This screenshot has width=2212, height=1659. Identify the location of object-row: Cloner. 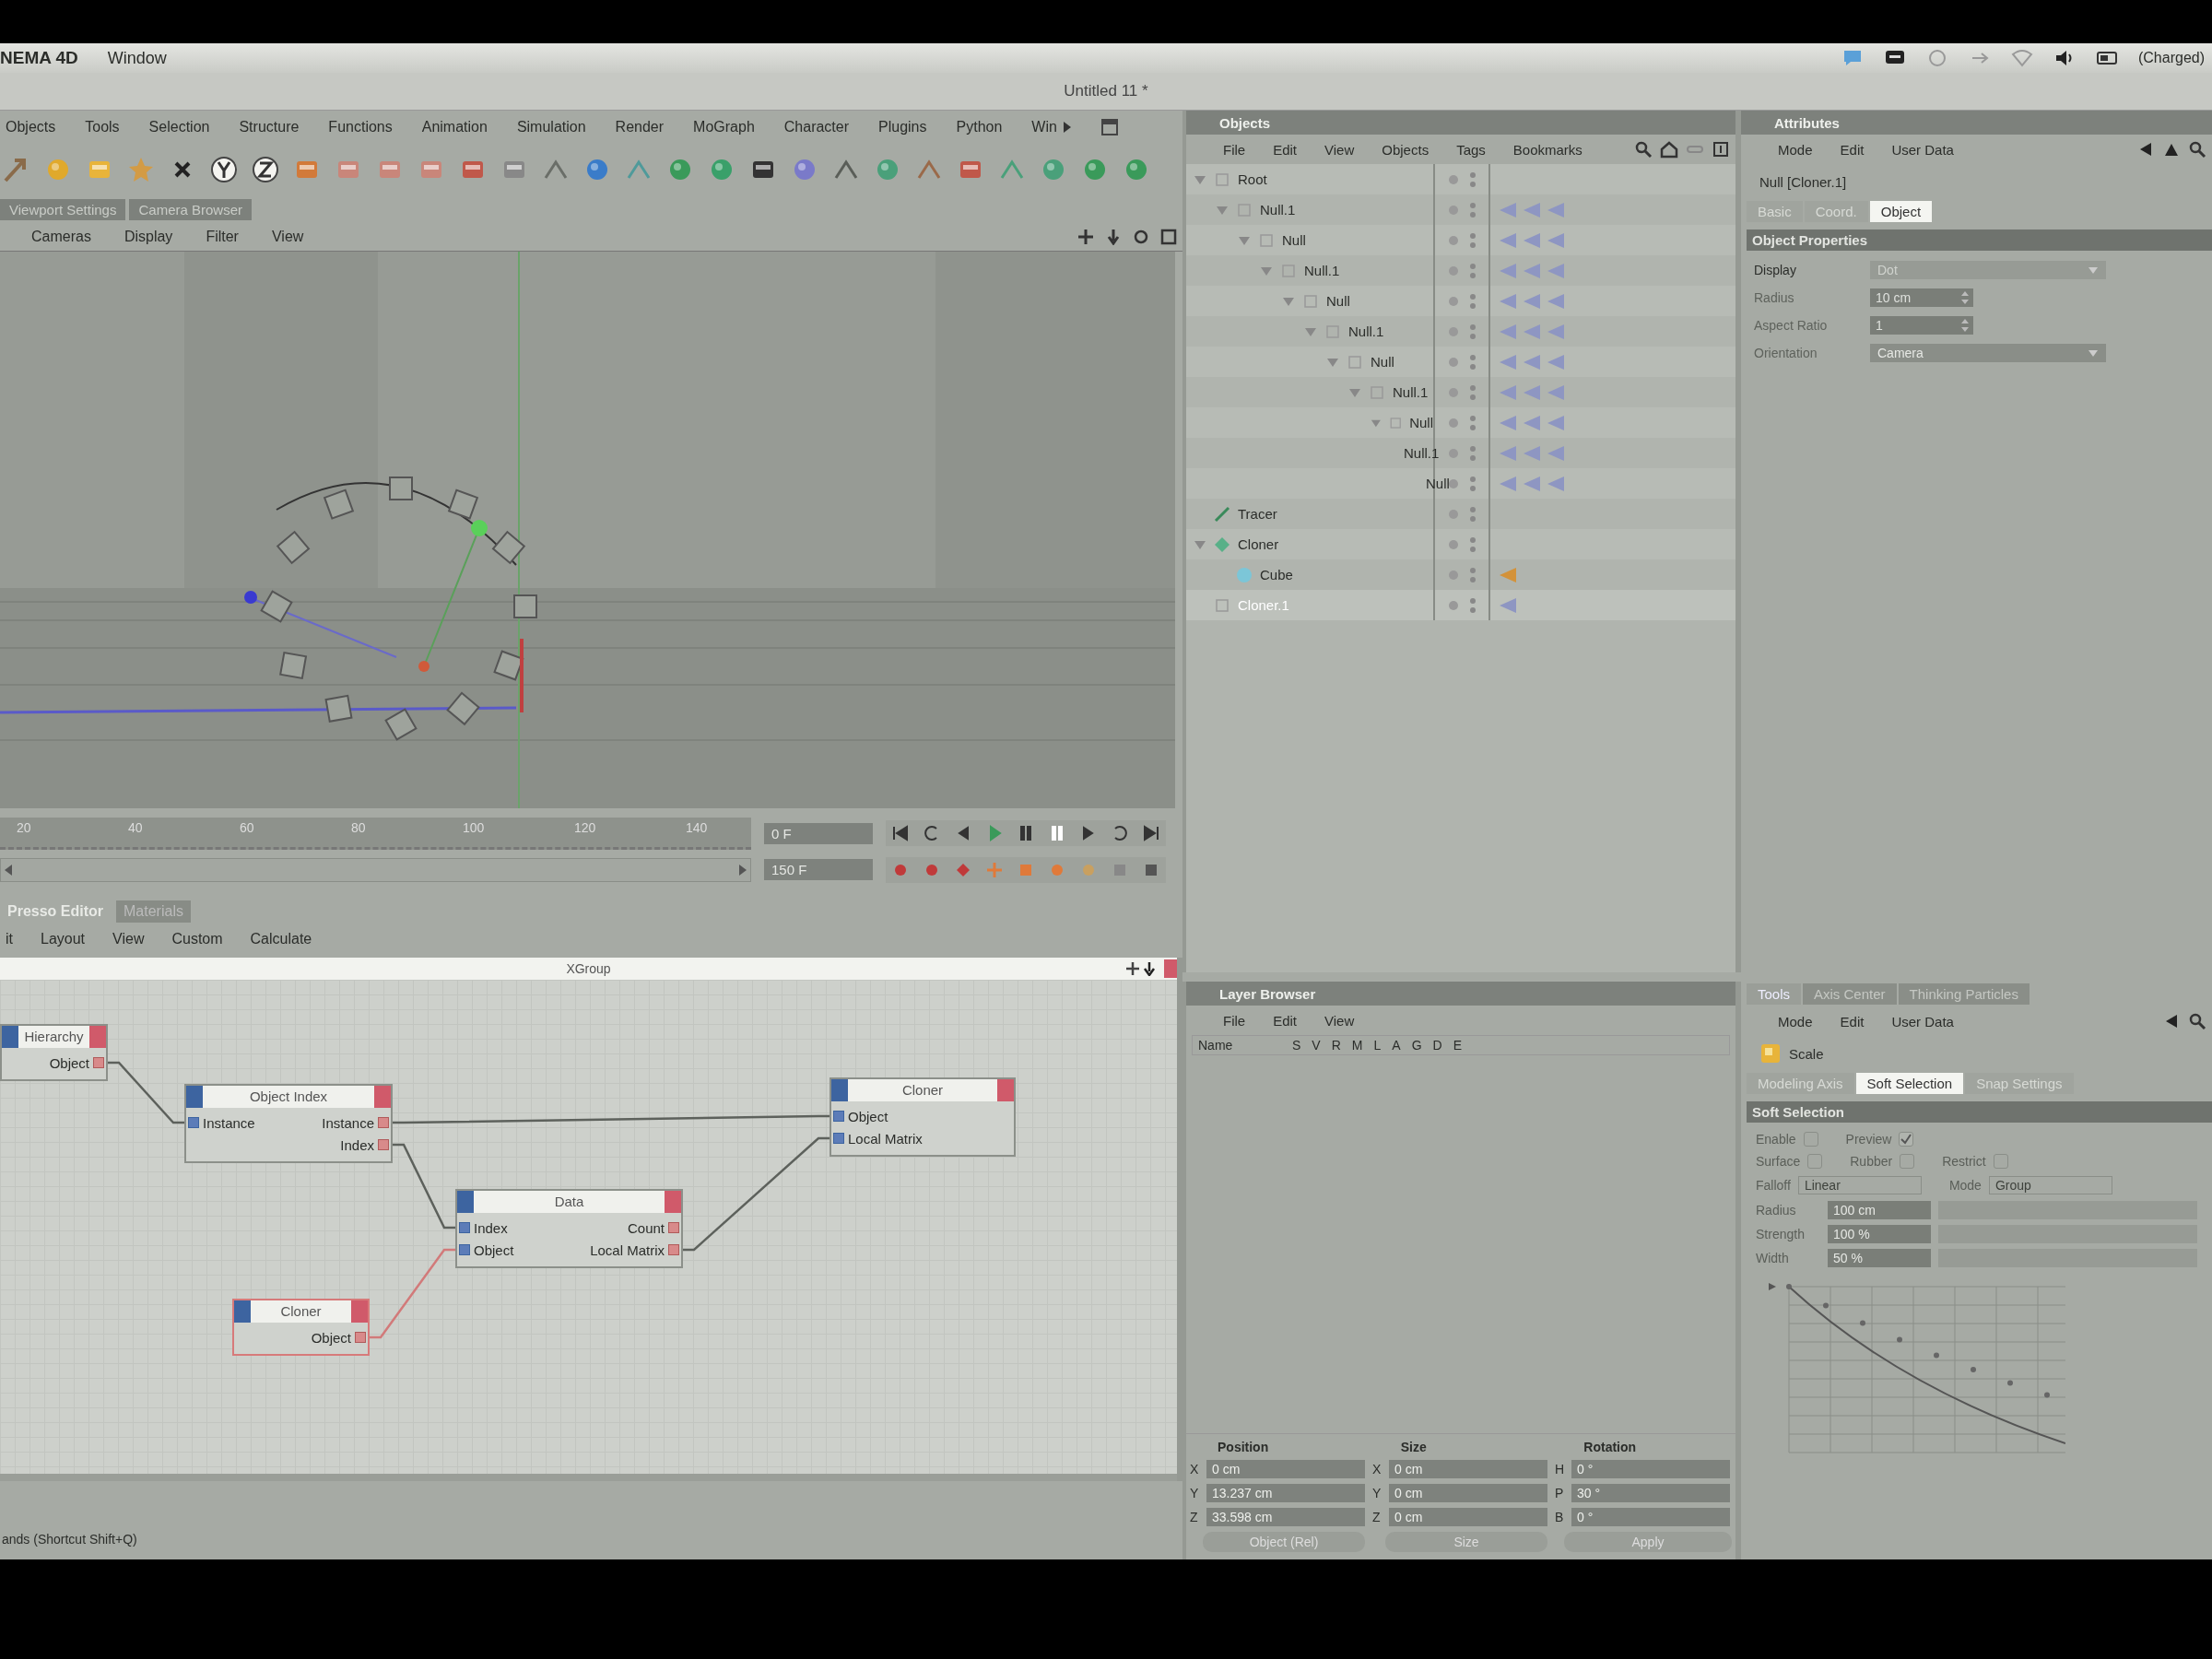
(1460, 544).